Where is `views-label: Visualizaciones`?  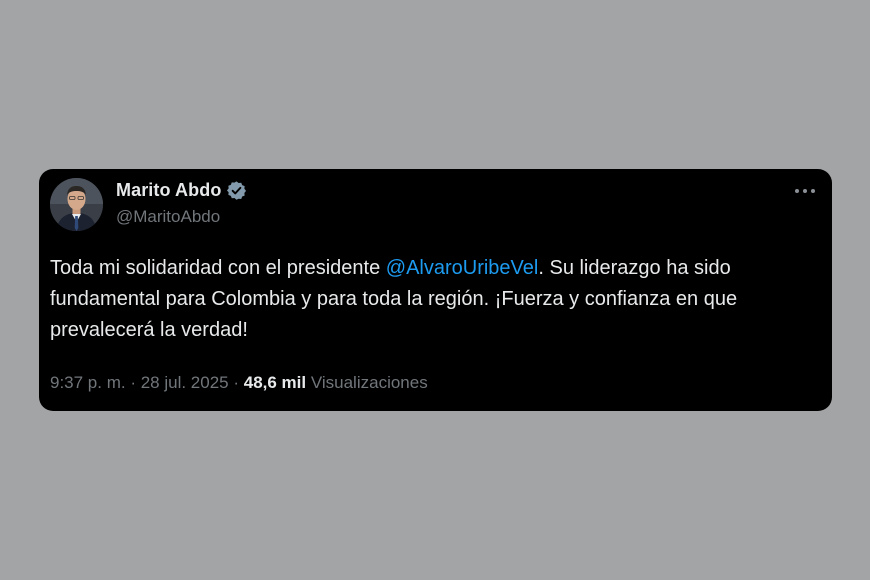 views-label: Visualizaciones is located at coordinates (369, 382).